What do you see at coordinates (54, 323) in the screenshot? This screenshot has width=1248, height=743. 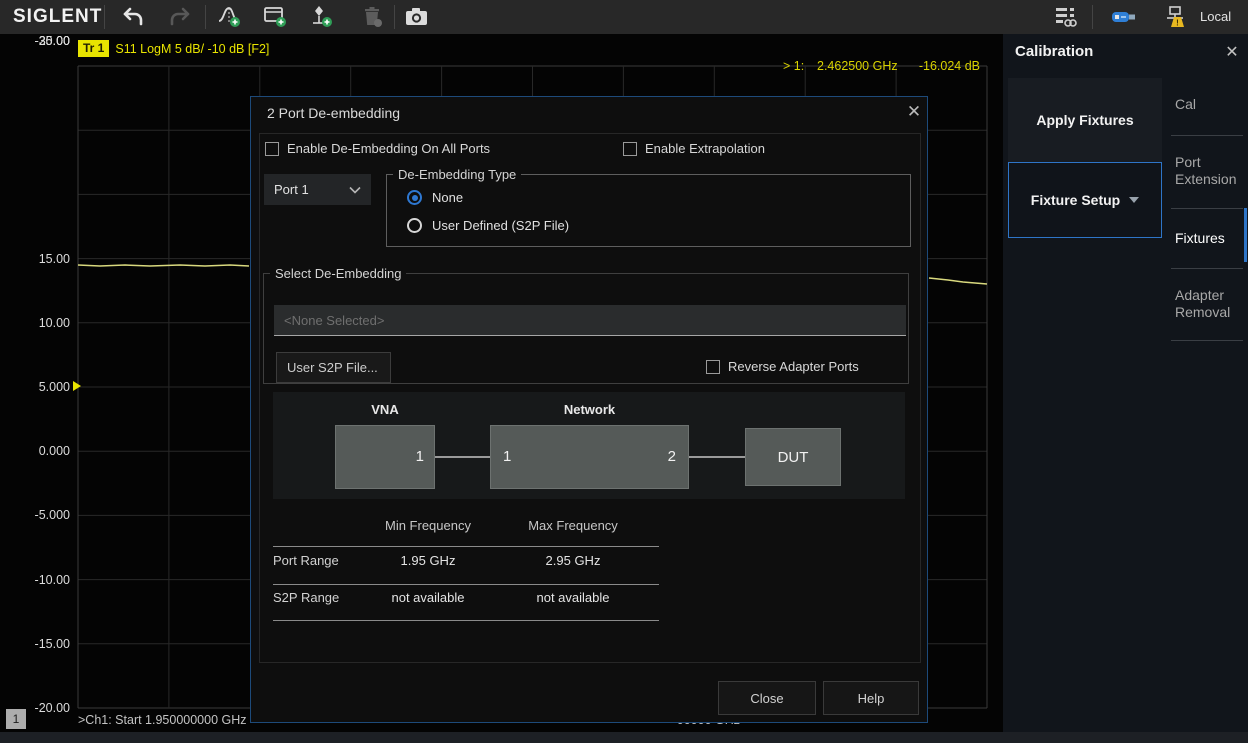 I see `y-axis-tick: 10.00` at bounding box center [54, 323].